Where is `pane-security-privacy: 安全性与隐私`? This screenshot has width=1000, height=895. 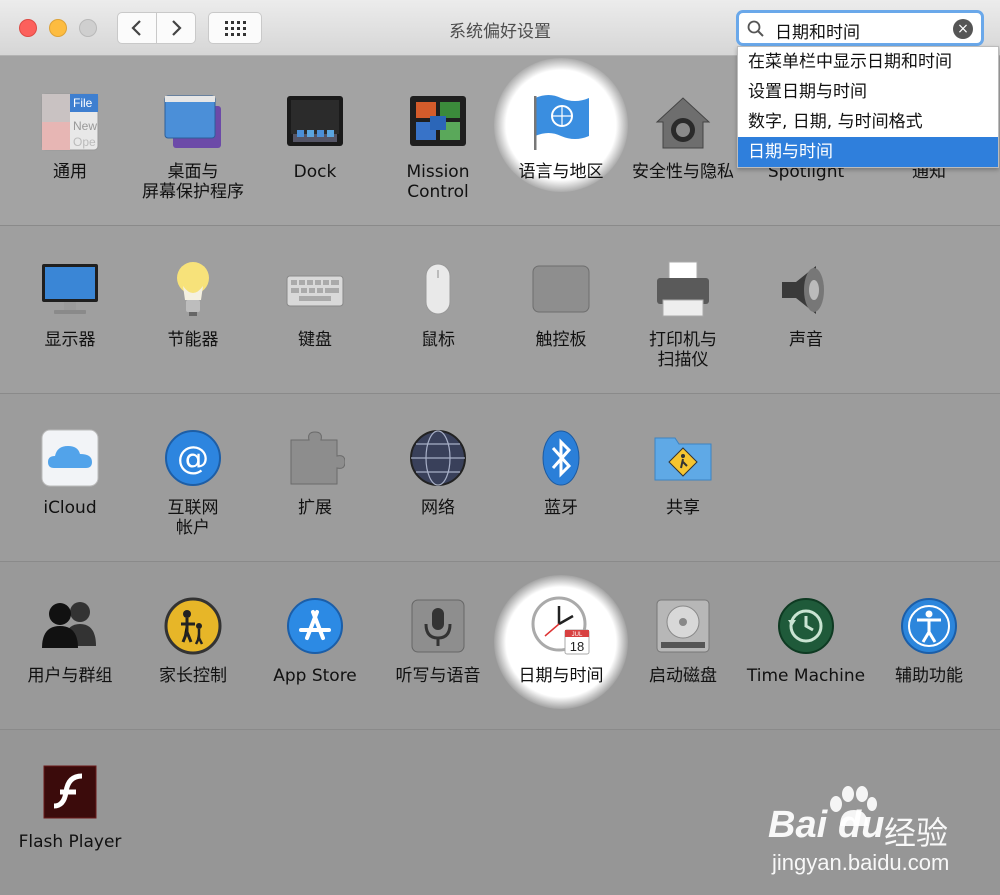
pane-security-privacy: 安全性与隐私 is located at coordinates (683, 137).